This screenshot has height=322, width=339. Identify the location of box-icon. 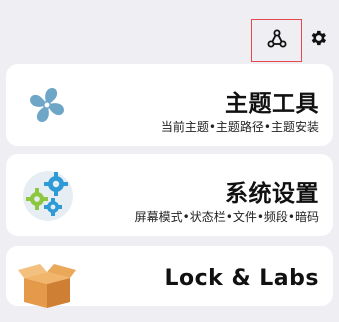
(47, 293).